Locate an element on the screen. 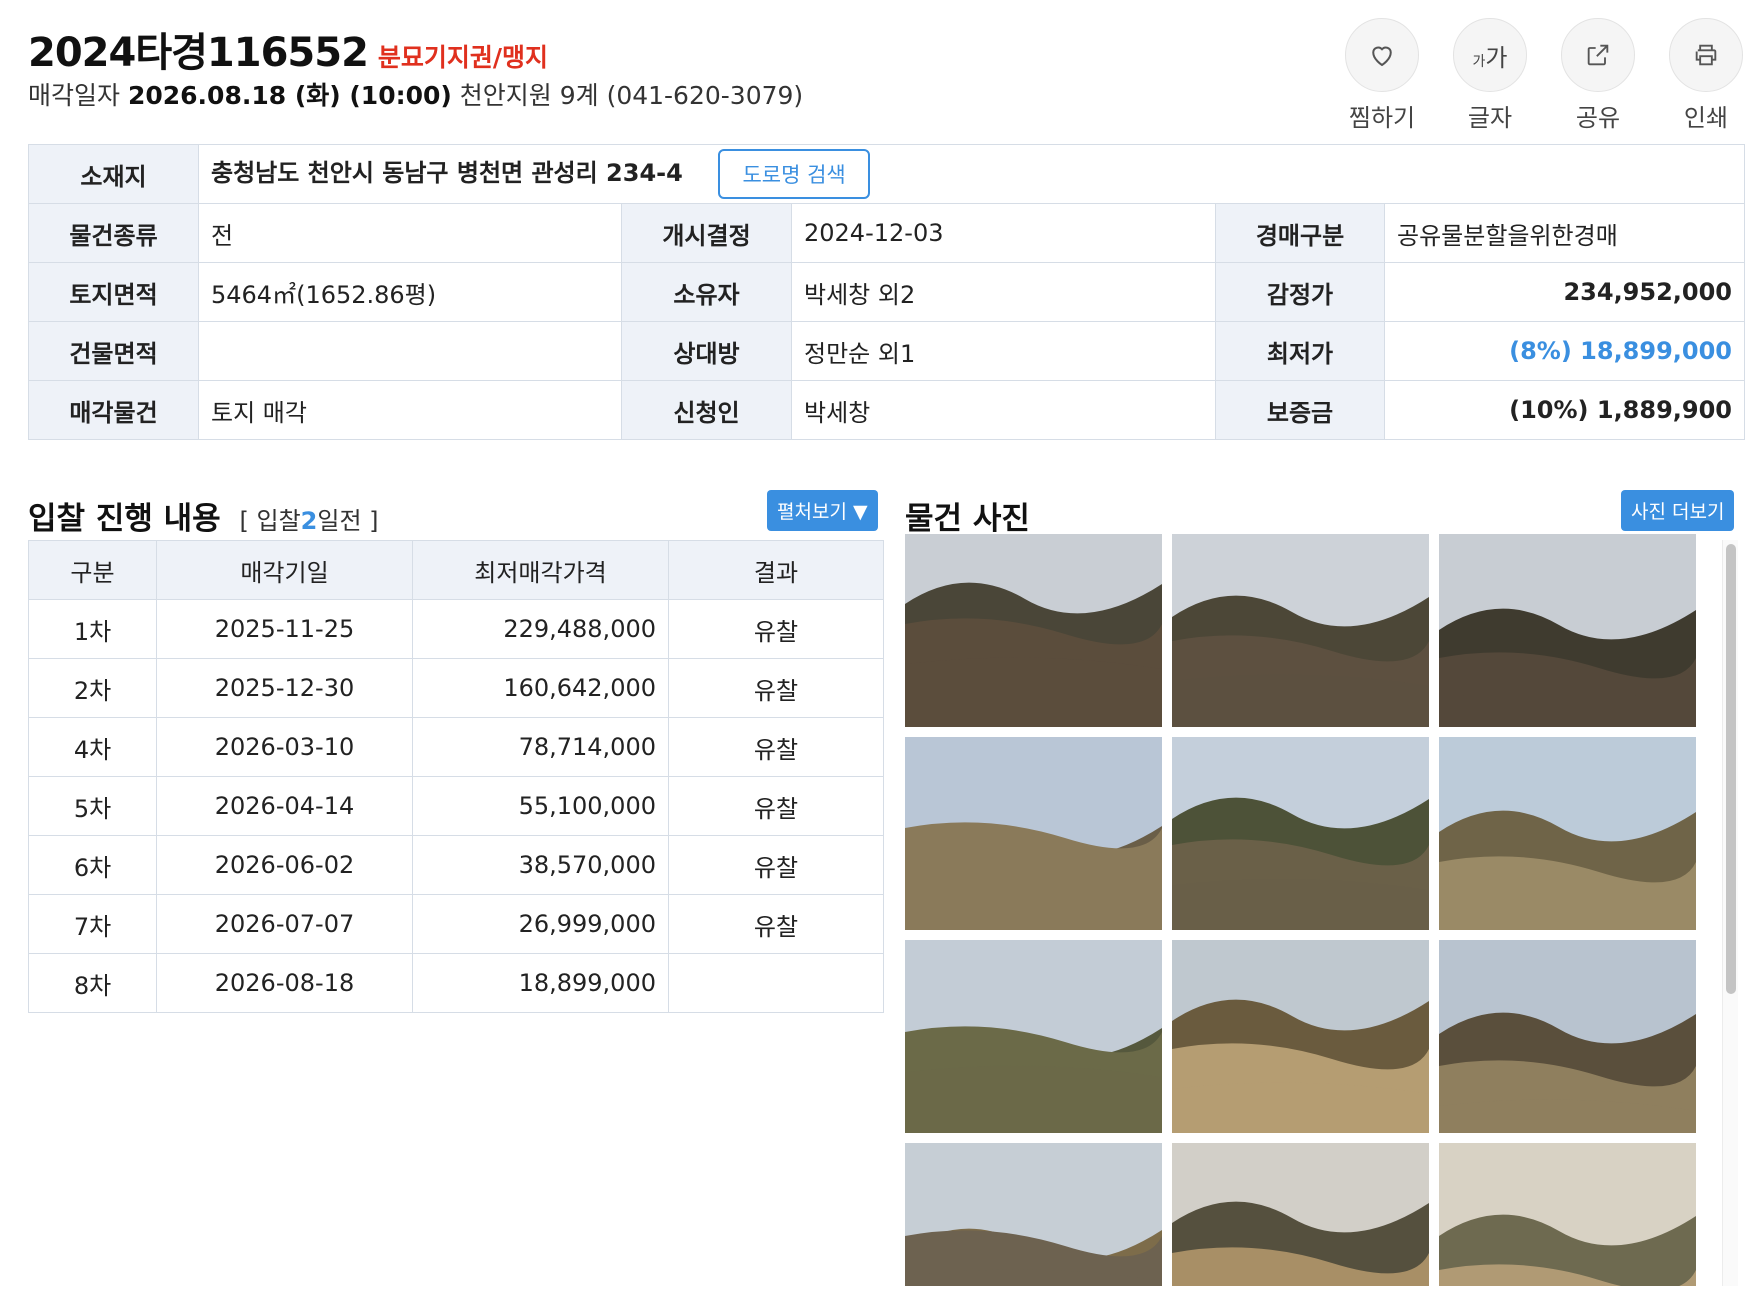 This screenshot has height=1312, width=1752. info-label: 개시결정 is located at coordinates (706, 233).